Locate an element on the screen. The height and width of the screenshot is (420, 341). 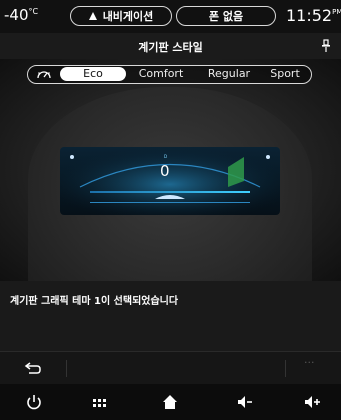
style-option-sport: Sport is located at coordinates (285, 74).